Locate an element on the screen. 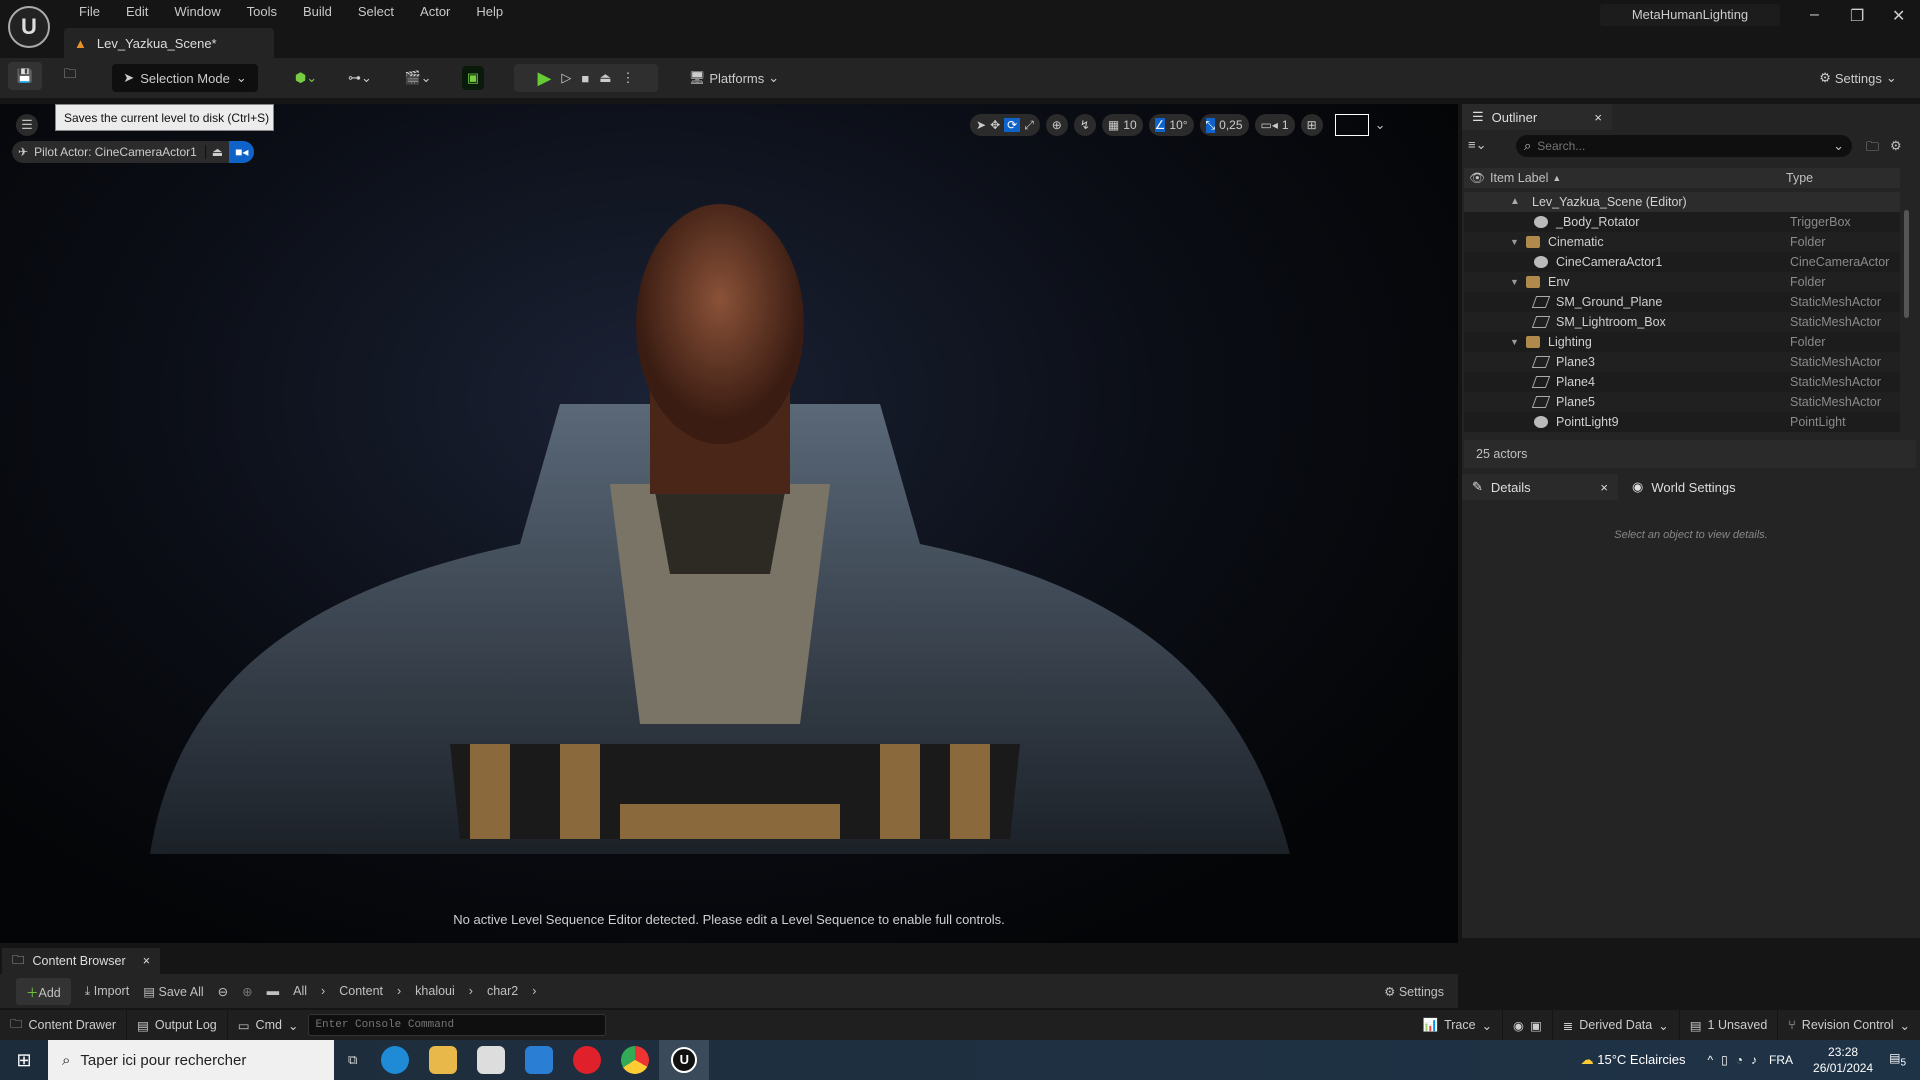 The height and width of the screenshot is (1080, 1920). notifications-icon: ▤5 is located at coordinates (1897, 1059).